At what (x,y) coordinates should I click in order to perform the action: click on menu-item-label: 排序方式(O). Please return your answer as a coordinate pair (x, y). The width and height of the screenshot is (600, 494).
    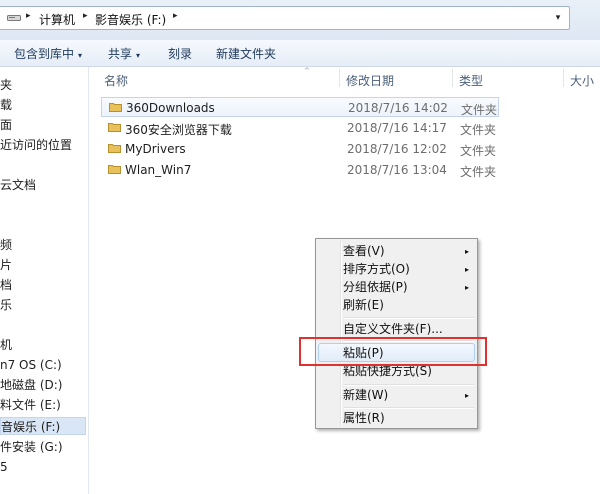
    Looking at the image, I should click on (376, 269).